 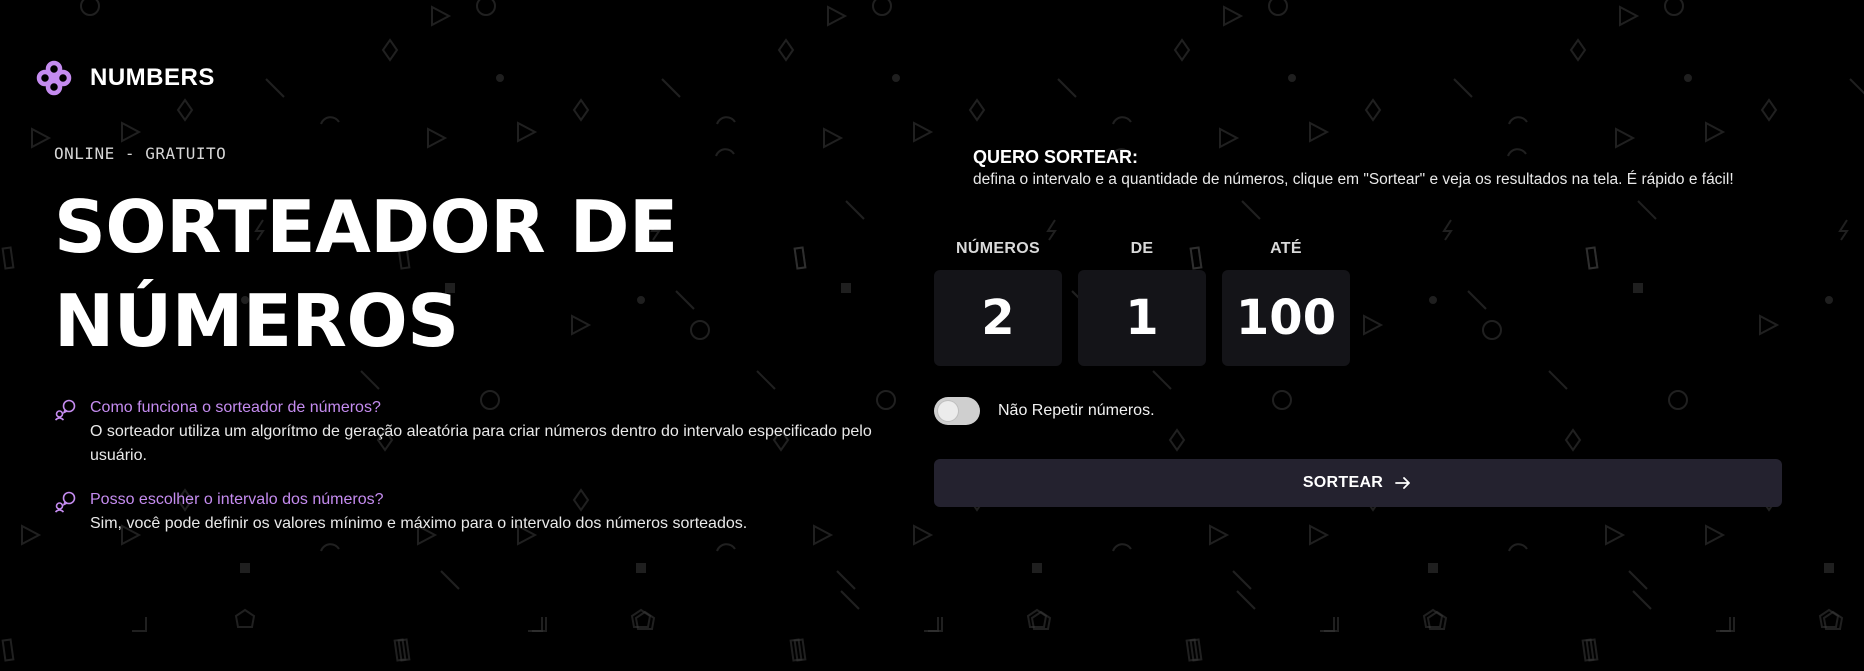 I want to click on min-field: DE 1, so click(x=1142, y=301).